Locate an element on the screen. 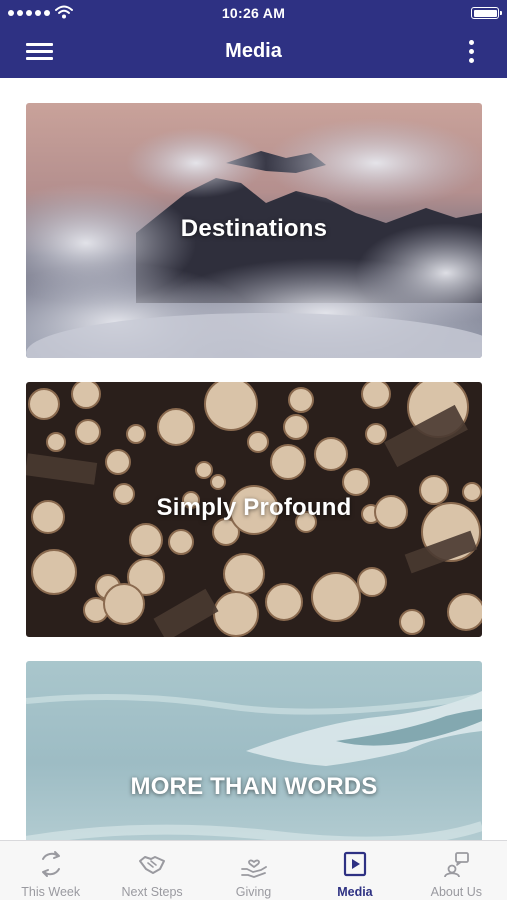 This screenshot has height=900, width=507. nav-bar: Media is located at coordinates (253, 52).